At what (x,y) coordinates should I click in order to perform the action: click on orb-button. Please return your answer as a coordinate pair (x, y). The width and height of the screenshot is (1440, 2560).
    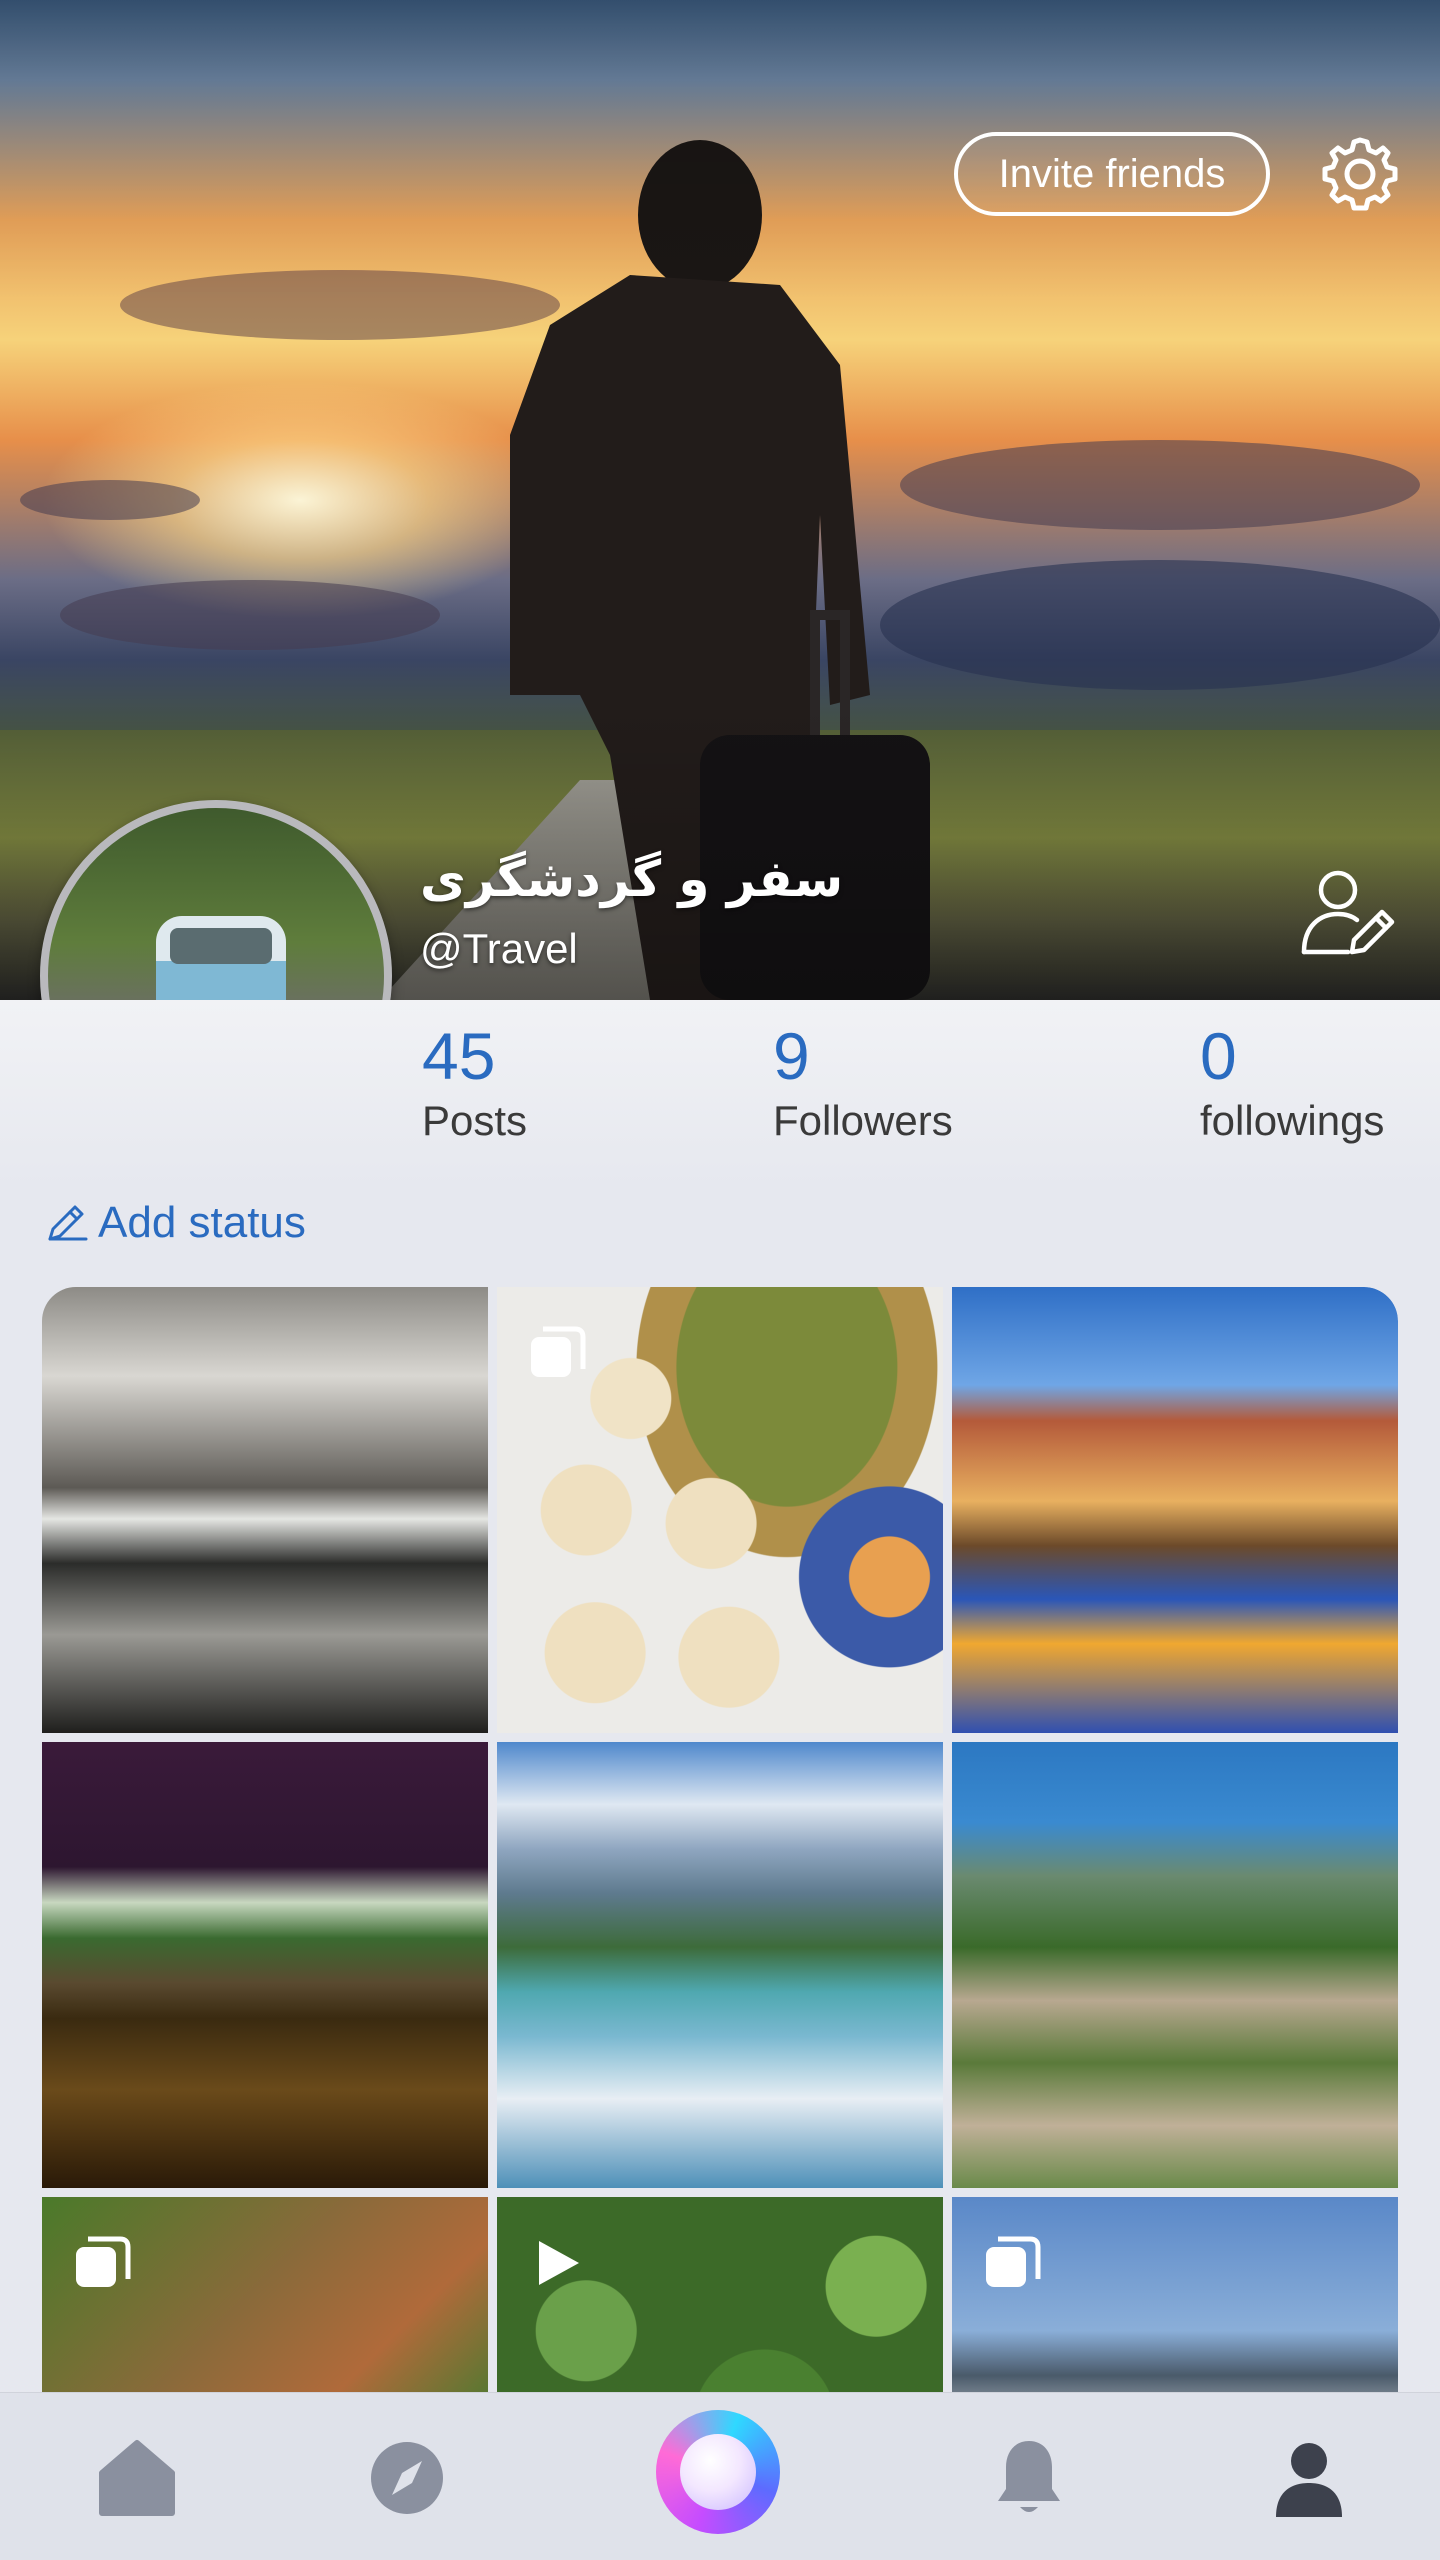
    Looking at the image, I should click on (718, 2472).